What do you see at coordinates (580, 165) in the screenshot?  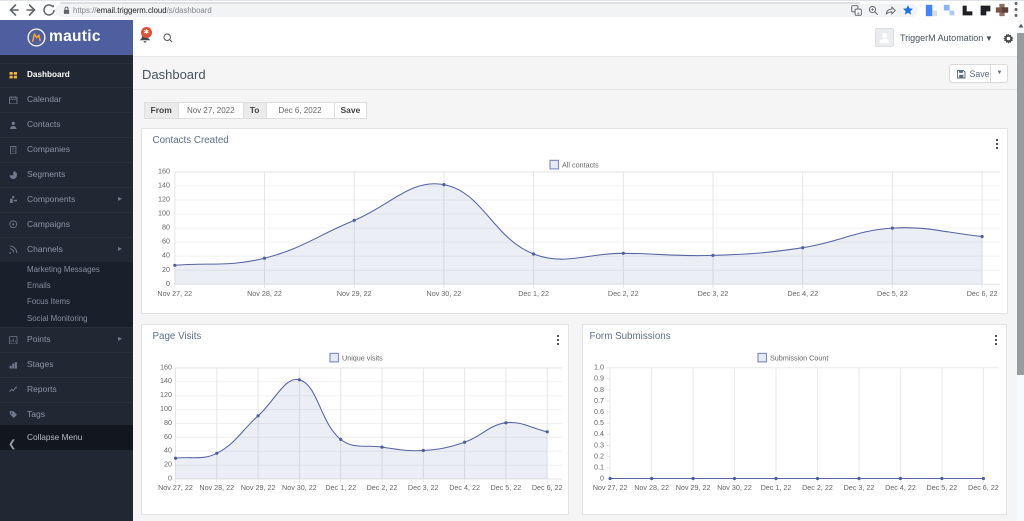 I see `svg-text: All contacts` at bounding box center [580, 165].